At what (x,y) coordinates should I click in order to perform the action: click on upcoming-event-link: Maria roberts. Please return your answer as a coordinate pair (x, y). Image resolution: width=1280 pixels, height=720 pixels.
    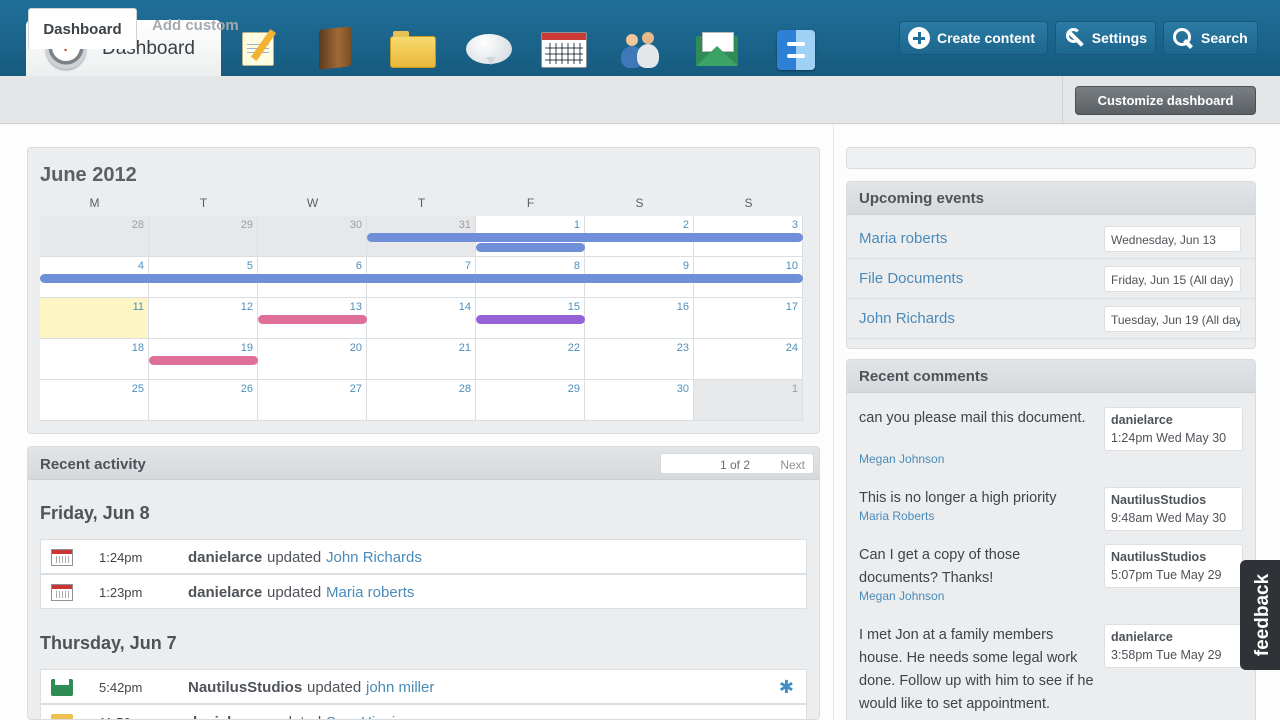
    Looking at the image, I should click on (903, 238).